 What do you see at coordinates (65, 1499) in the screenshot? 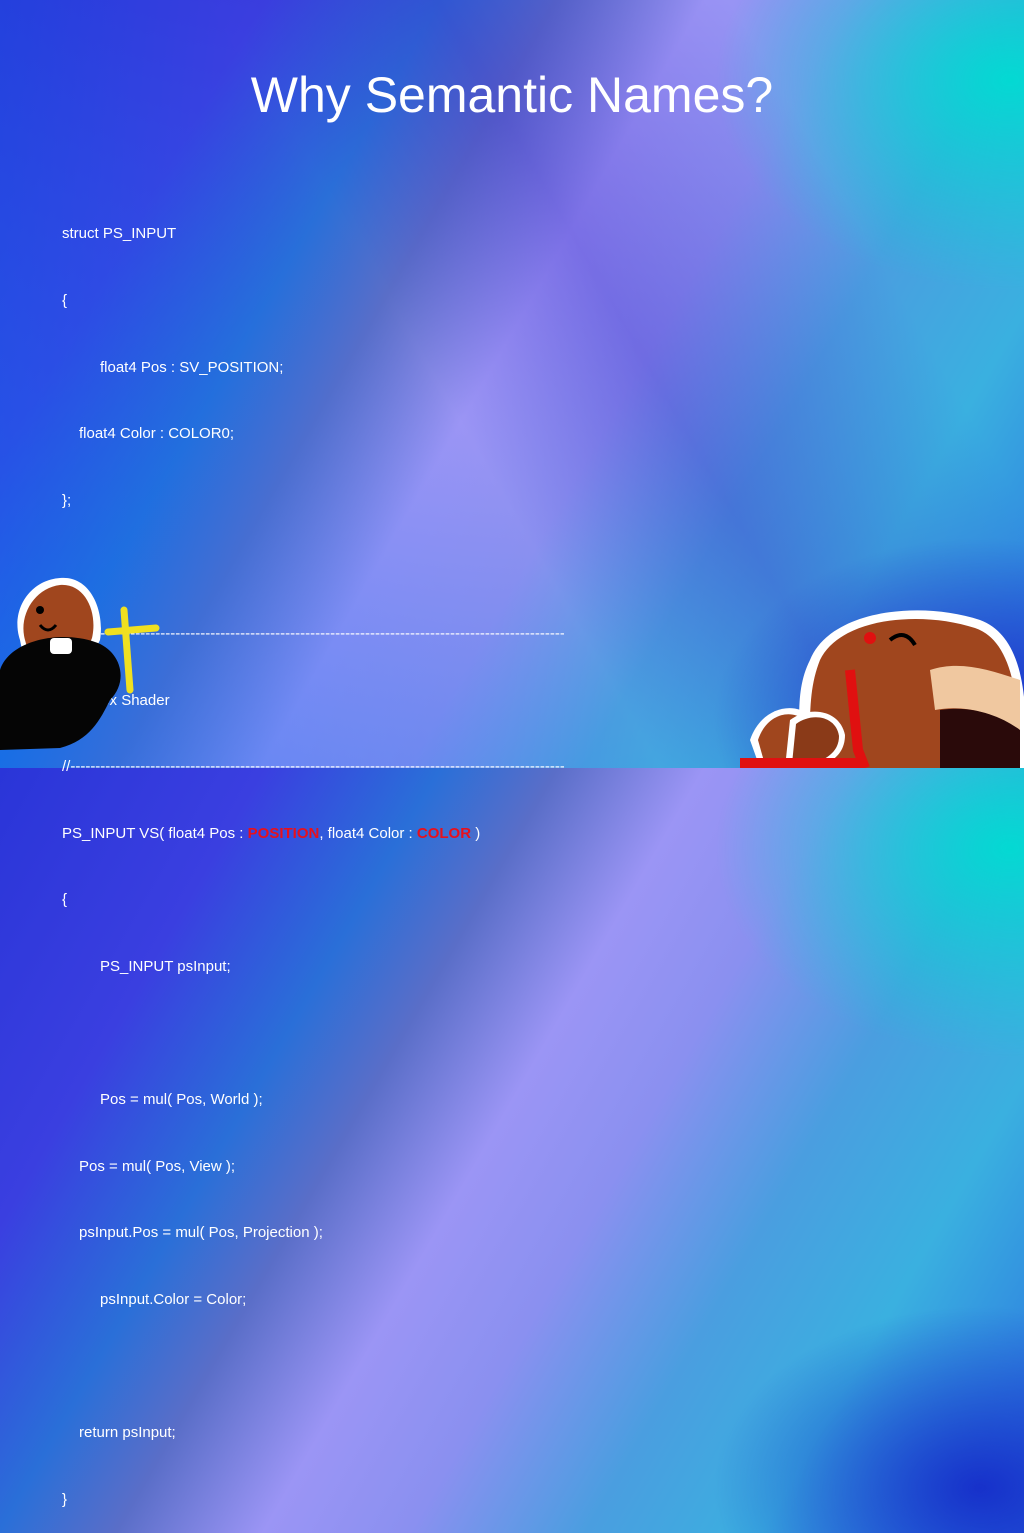
I see `code-line: }` at bounding box center [65, 1499].